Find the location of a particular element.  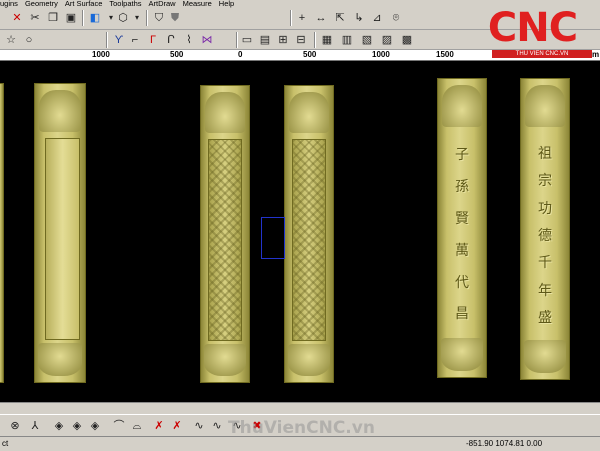

menu-plugins: ugins is located at coordinates (9, 4).